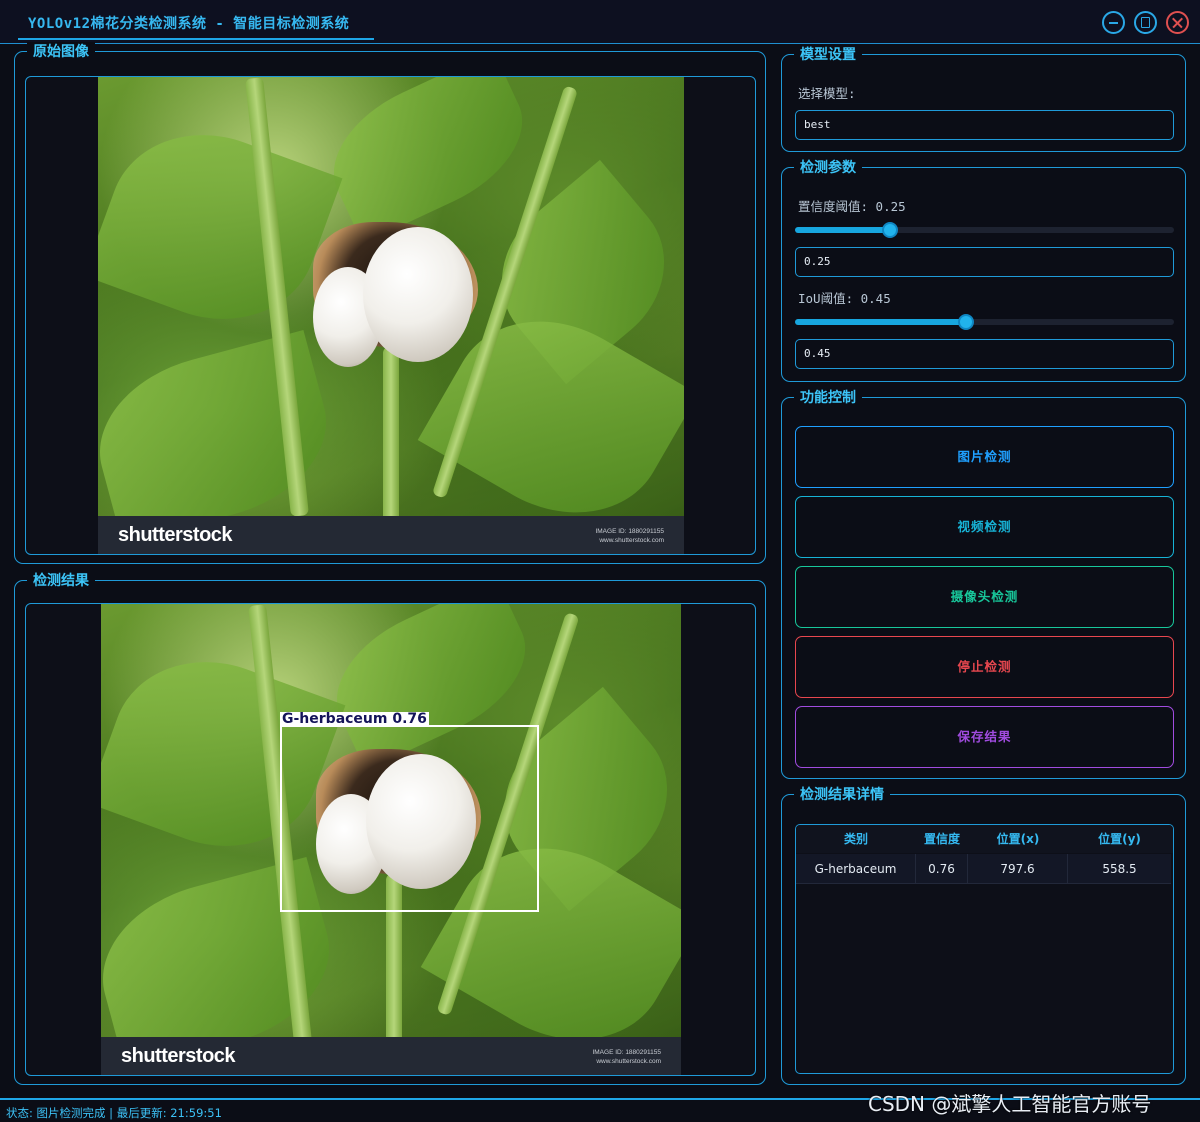 This screenshot has width=1200, height=1122. Describe the element at coordinates (1018, 869) in the screenshot. I see `cell-x: 797.6` at that location.